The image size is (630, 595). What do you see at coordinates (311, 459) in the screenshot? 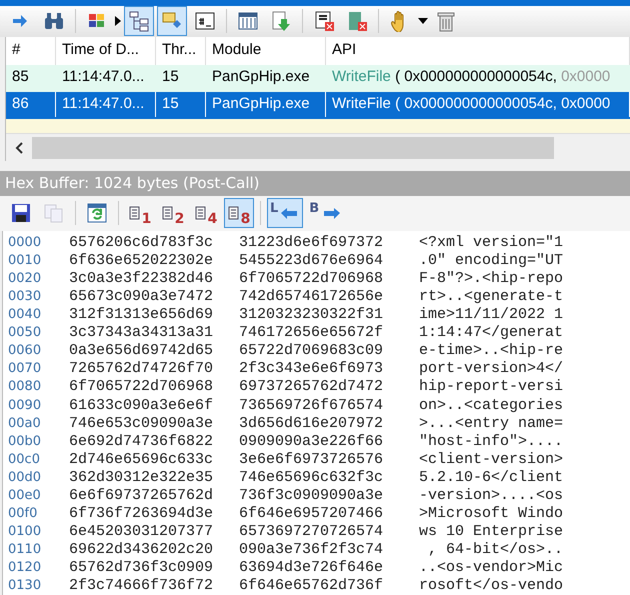
I see `hex-value: 3e6e6f6973726576` at bounding box center [311, 459].